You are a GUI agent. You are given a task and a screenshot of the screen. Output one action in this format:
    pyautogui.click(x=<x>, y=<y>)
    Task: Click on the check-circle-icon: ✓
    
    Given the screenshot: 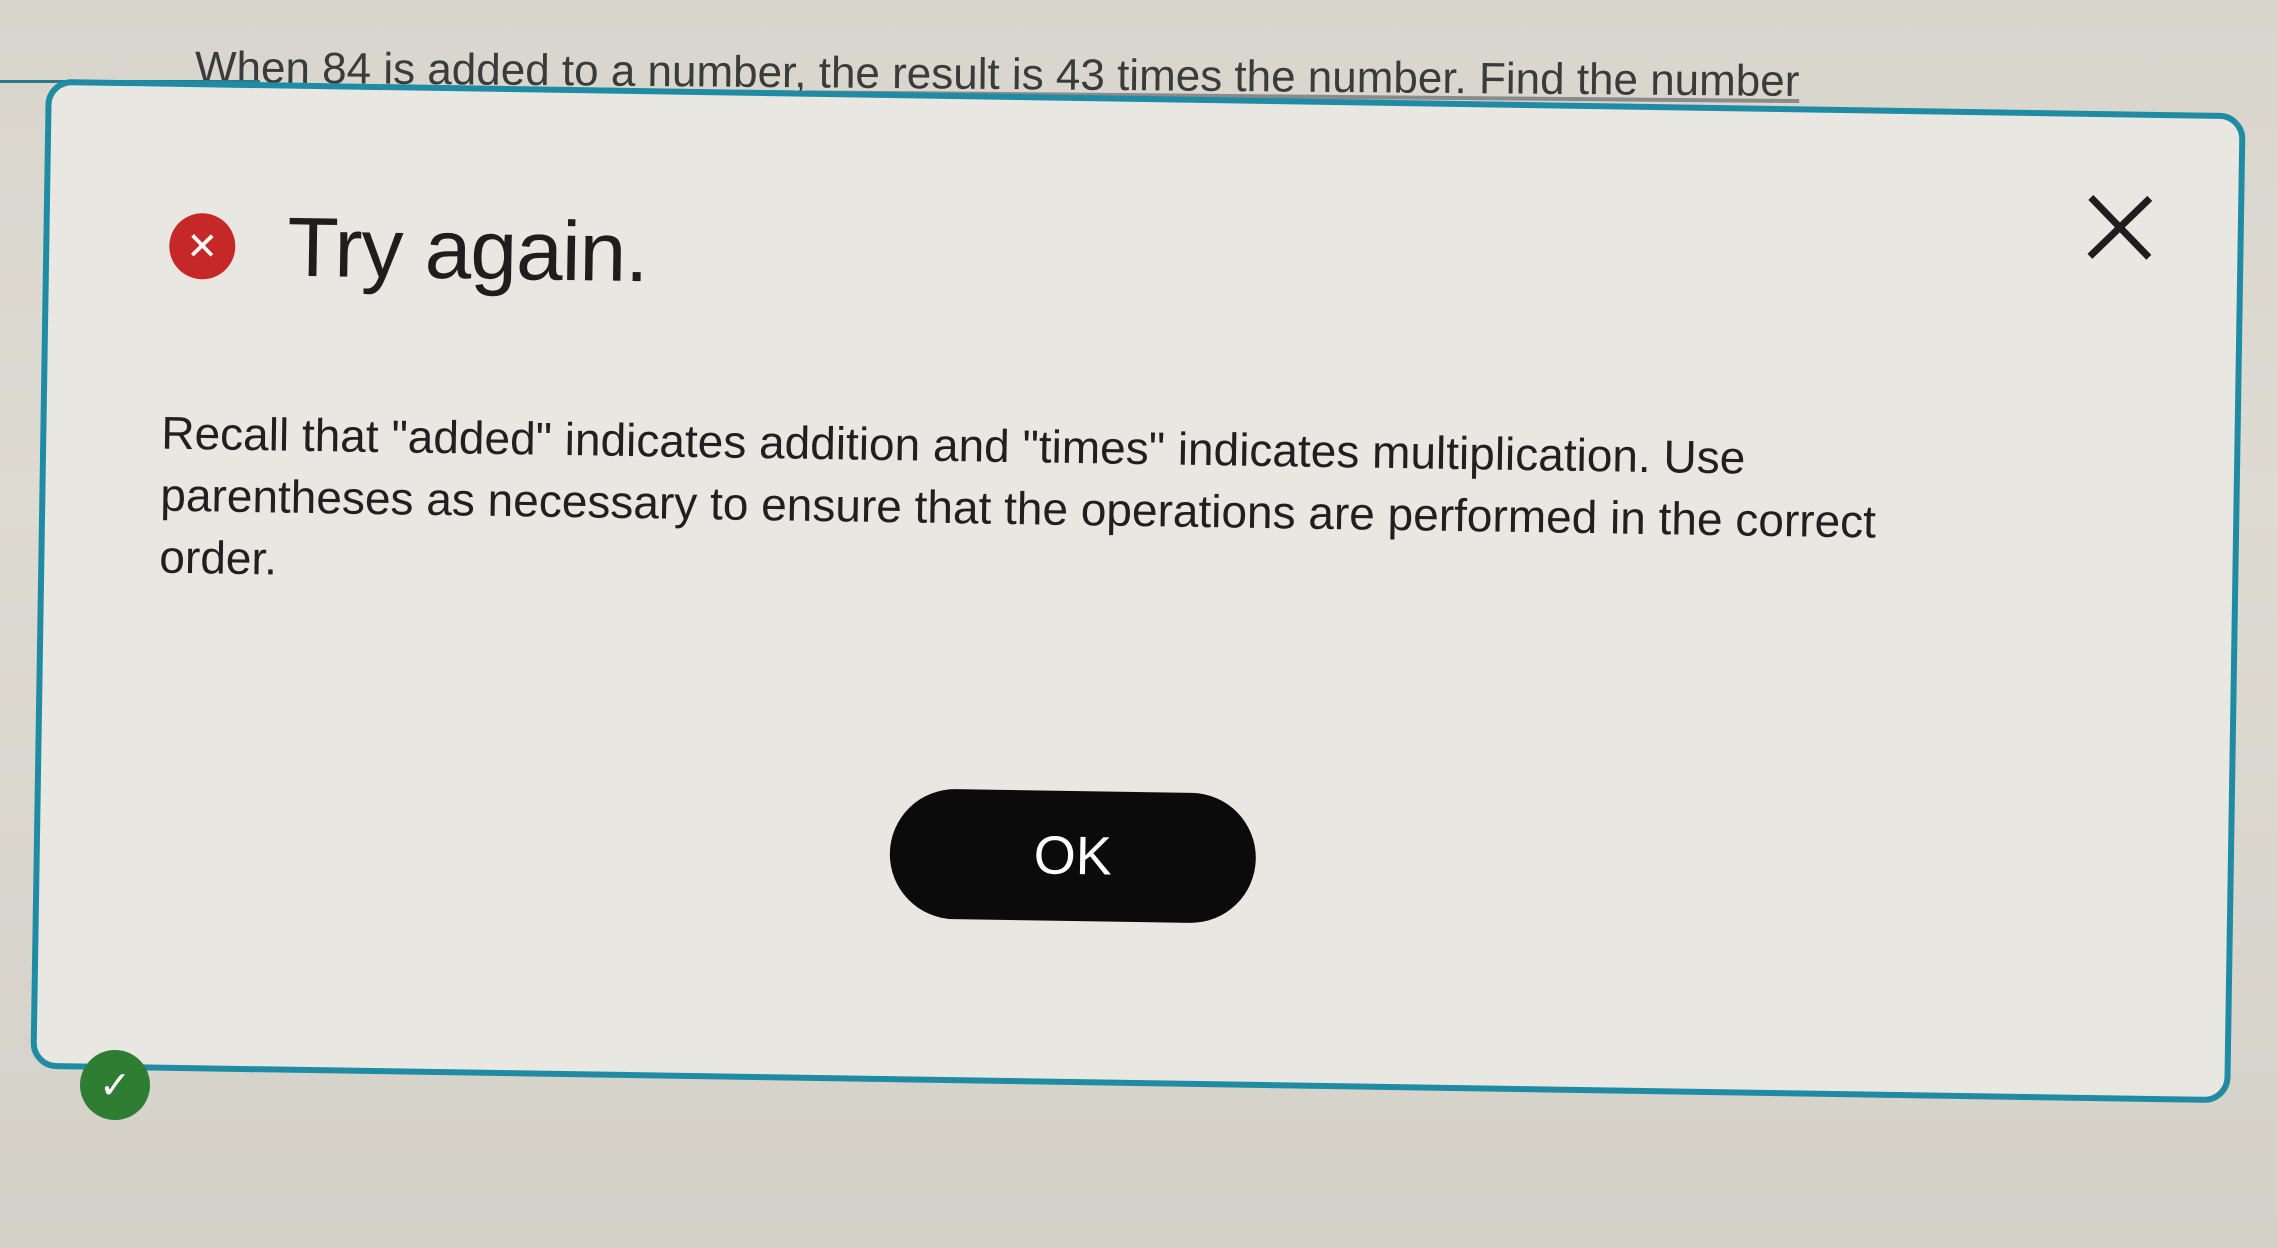 What is the action you would take?
    pyautogui.click(x=115, y=1085)
    